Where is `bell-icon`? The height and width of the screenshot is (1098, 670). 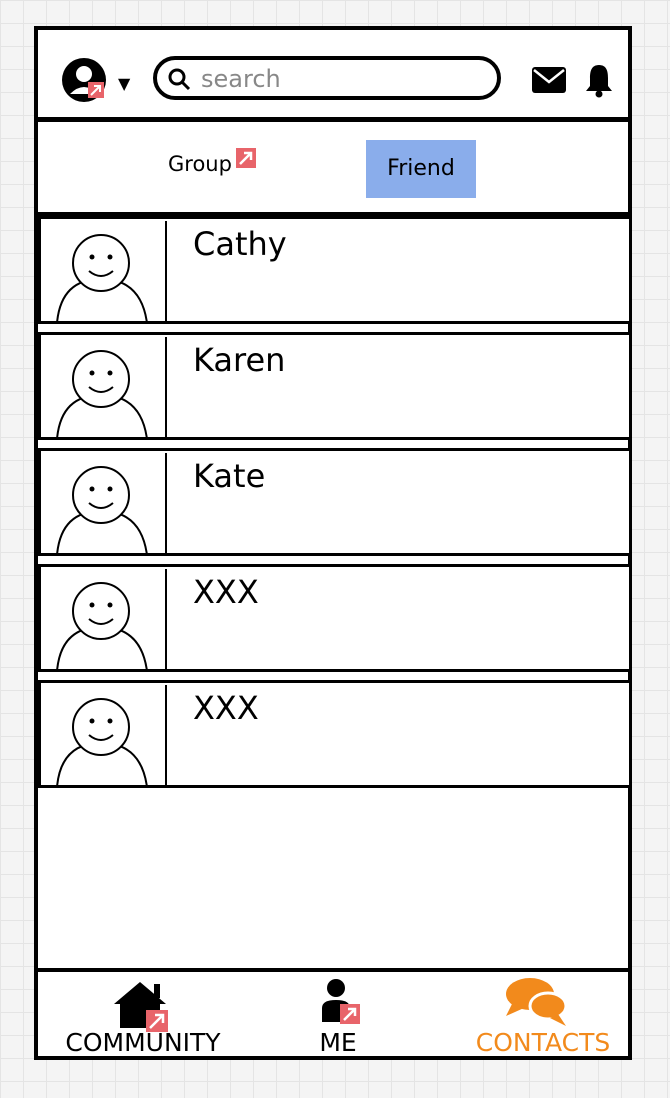 bell-icon is located at coordinates (599, 80).